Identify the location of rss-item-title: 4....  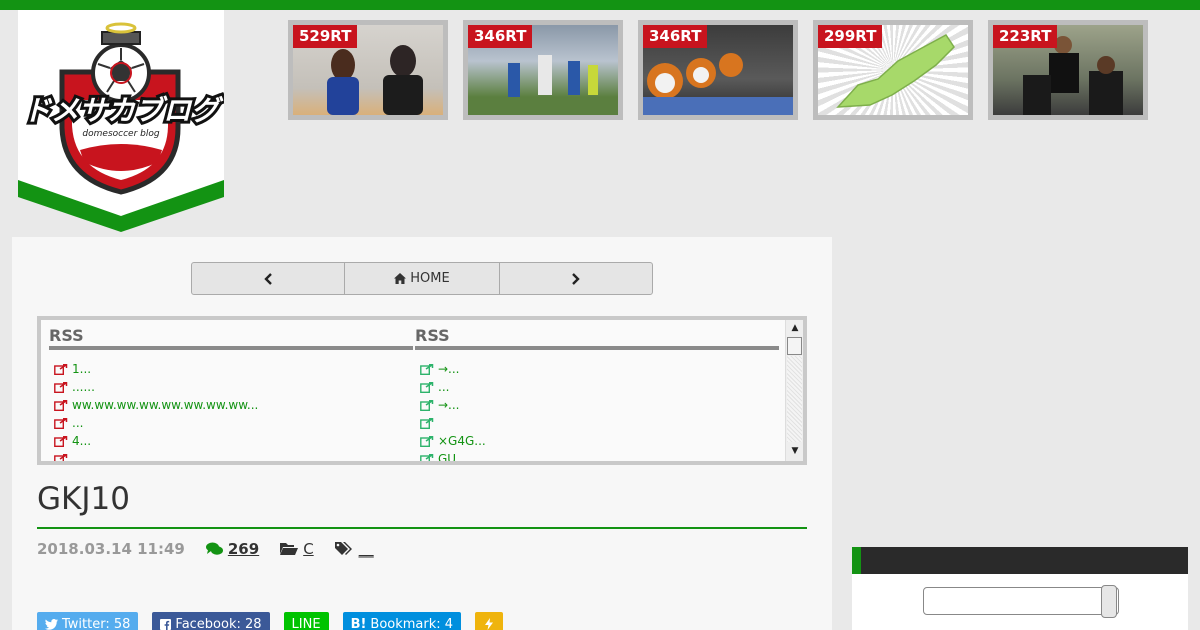
(82, 441).